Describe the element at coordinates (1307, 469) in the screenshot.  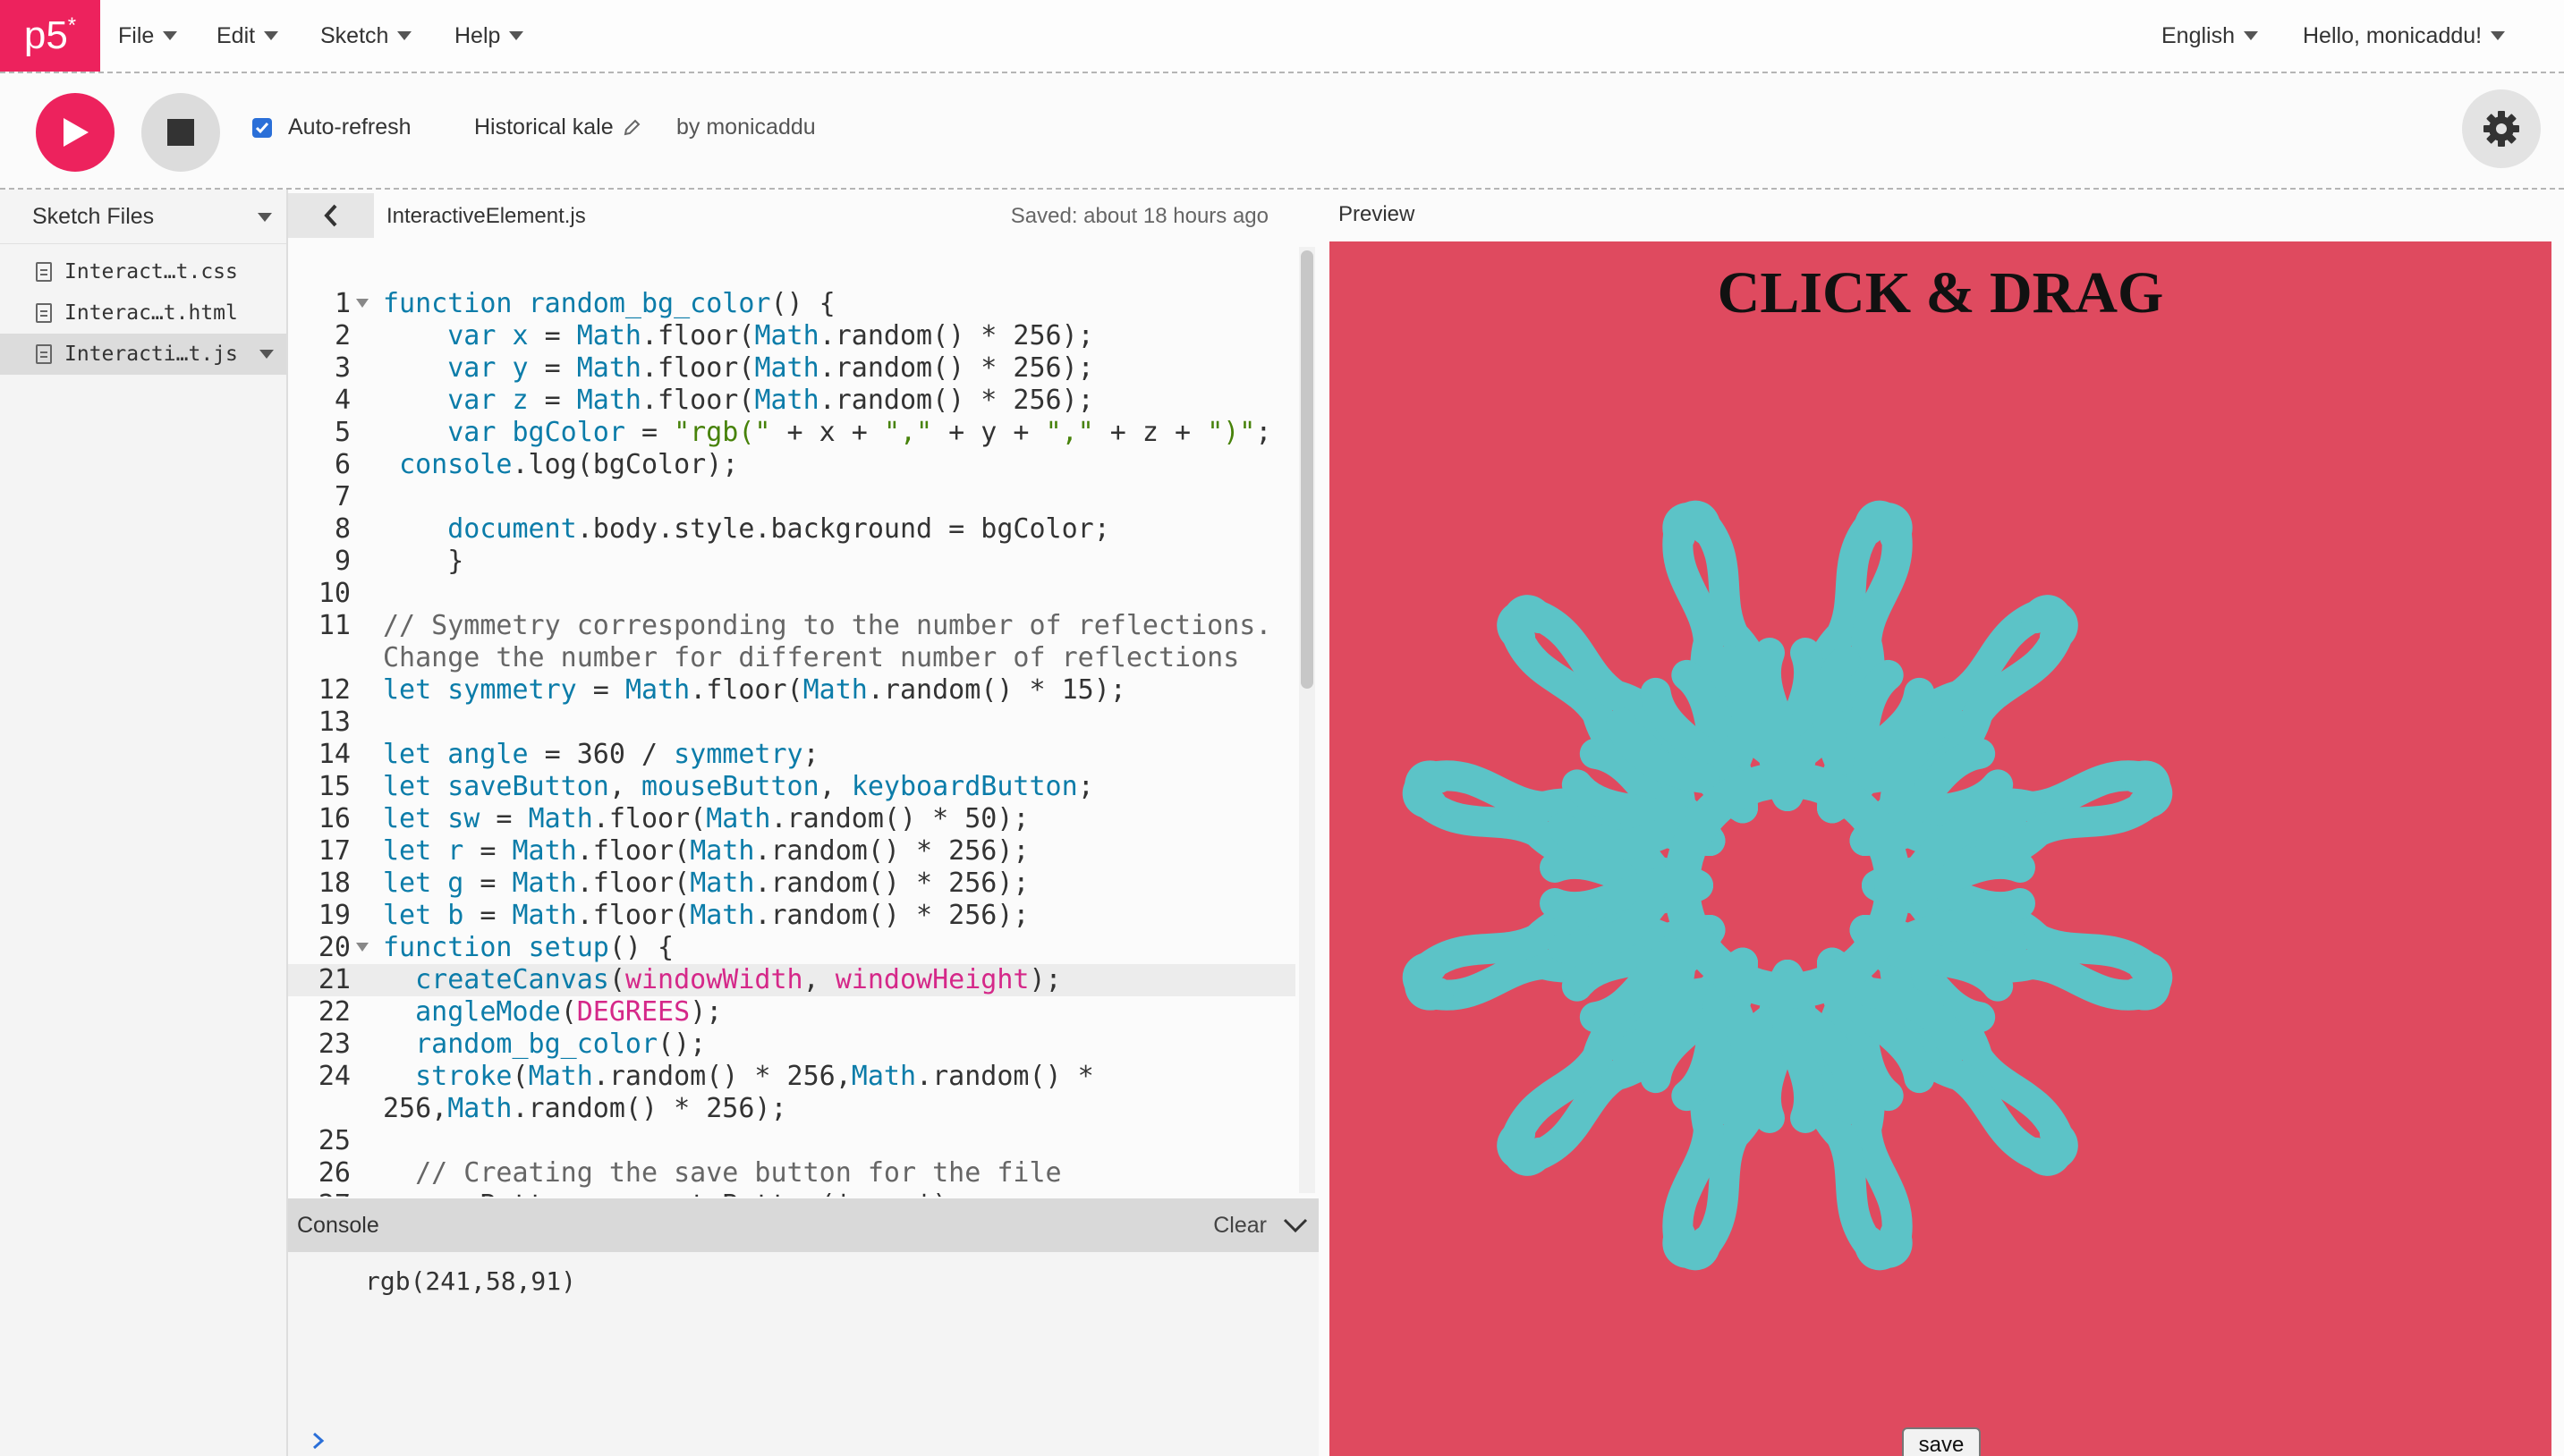
I see `editor-scrollbar-thumb` at that location.